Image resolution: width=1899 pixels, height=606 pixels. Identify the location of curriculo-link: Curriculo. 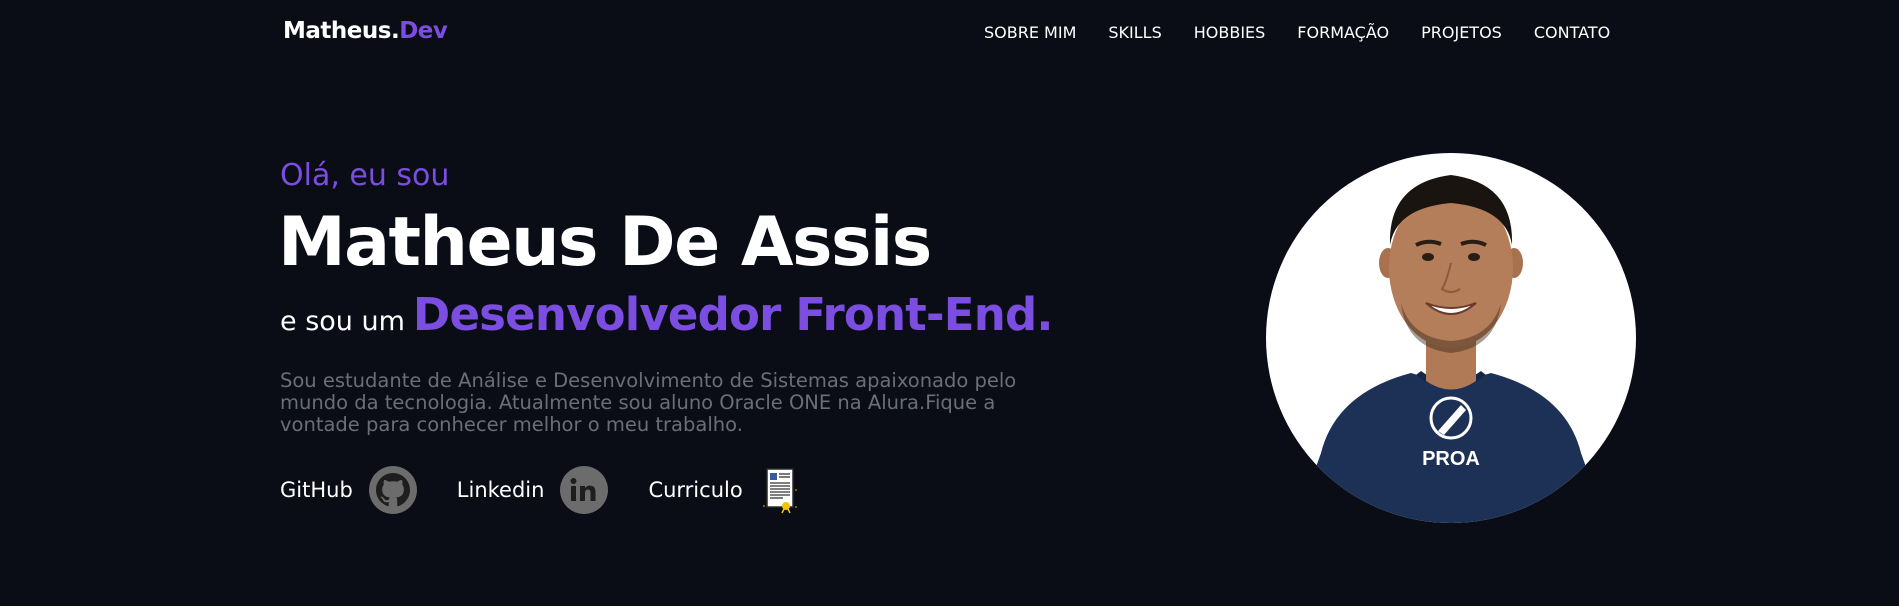
(723, 490).